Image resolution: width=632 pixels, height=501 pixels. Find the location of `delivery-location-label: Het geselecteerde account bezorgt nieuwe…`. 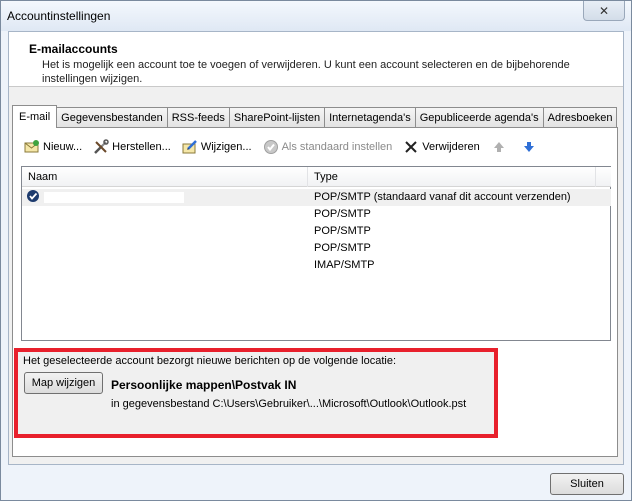

delivery-location-label: Het geselecteerde account bezorgt nieuwe… is located at coordinates (210, 361).